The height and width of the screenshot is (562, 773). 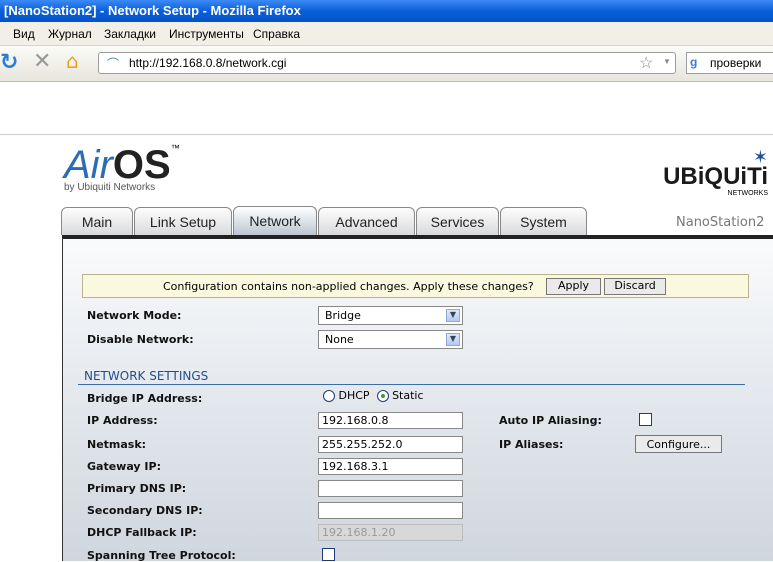 What do you see at coordinates (760, 157) in the screenshot?
I see `antenna-icon: ✶` at bounding box center [760, 157].